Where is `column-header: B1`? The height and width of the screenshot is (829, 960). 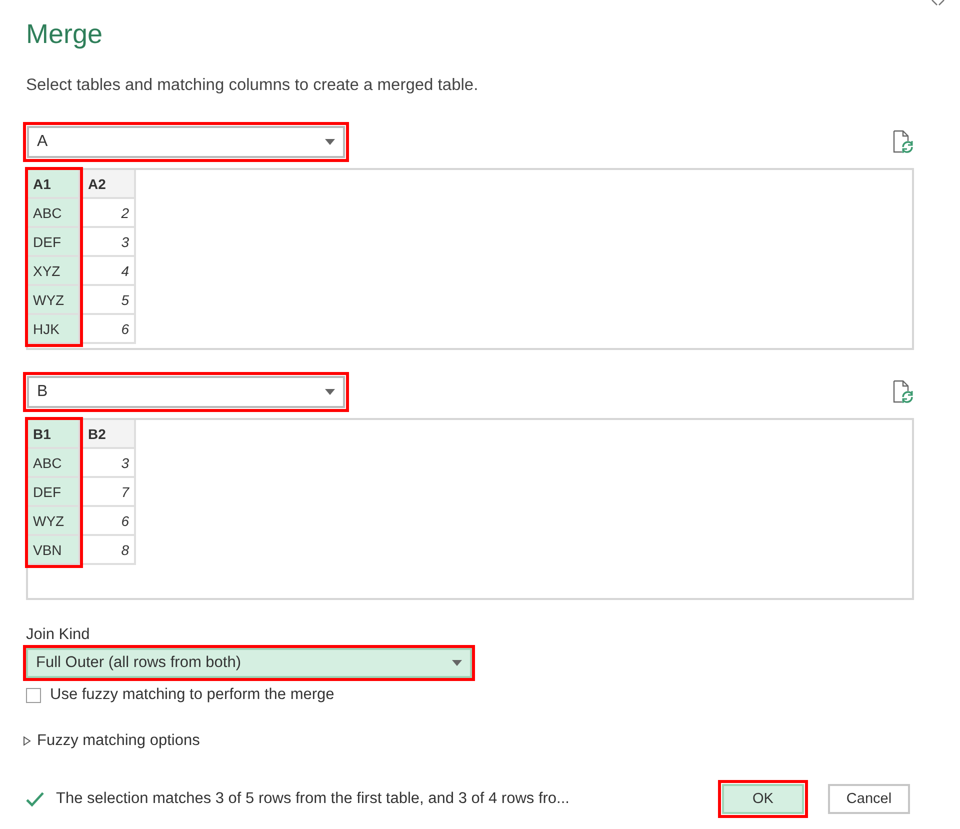 column-header: B1 is located at coordinates (54, 434).